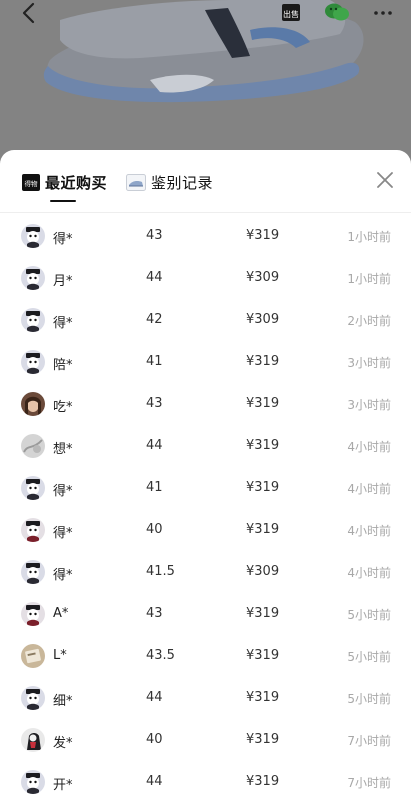 This screenshot has width=411, height=800. I want to click on list-item: 吃* 43 ¥319 3小时前, so click(205, 405).